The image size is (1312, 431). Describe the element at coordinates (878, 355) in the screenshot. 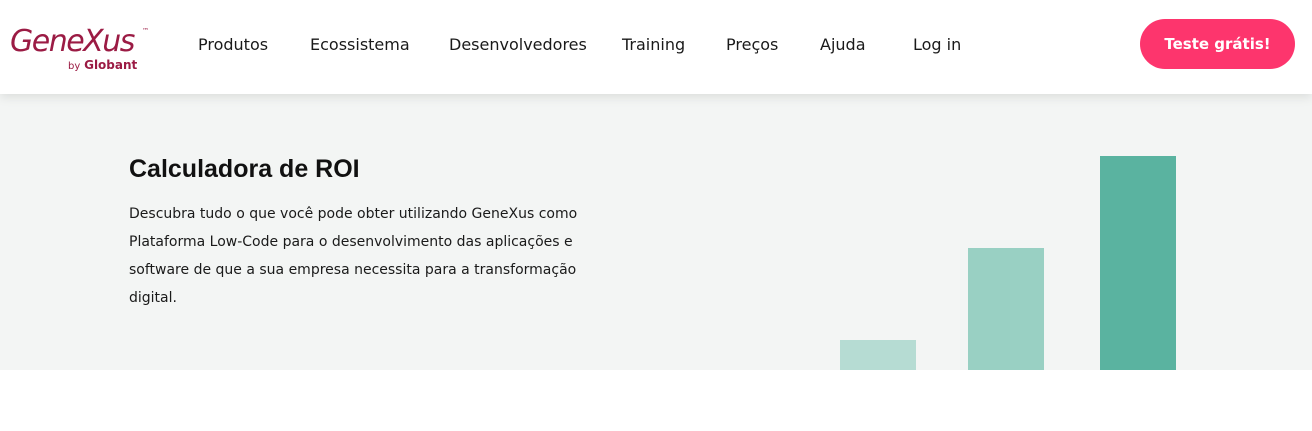

I see `illustration-bar-small` at that location.